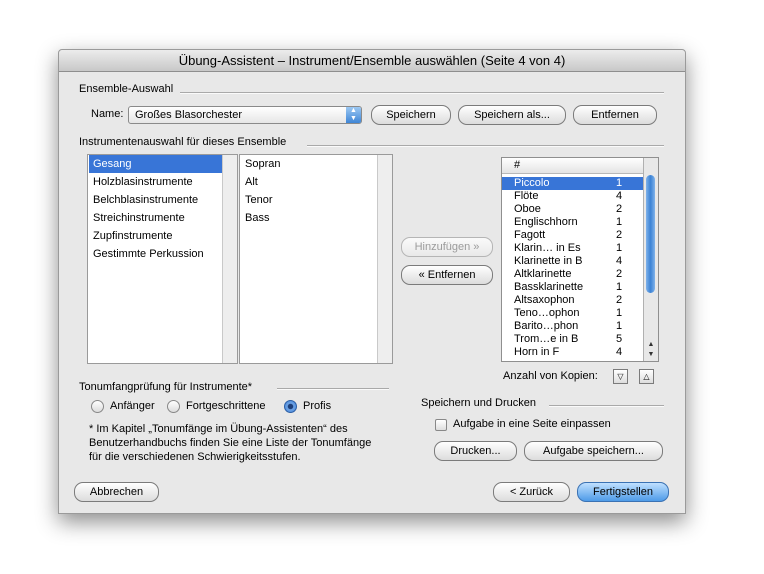 Image resolution: width=764 pixels, height=574 pixels. Describe the element at coordinates (651, 344) in the screenshot. I see `scroll-up-icon: ▲` at that location.